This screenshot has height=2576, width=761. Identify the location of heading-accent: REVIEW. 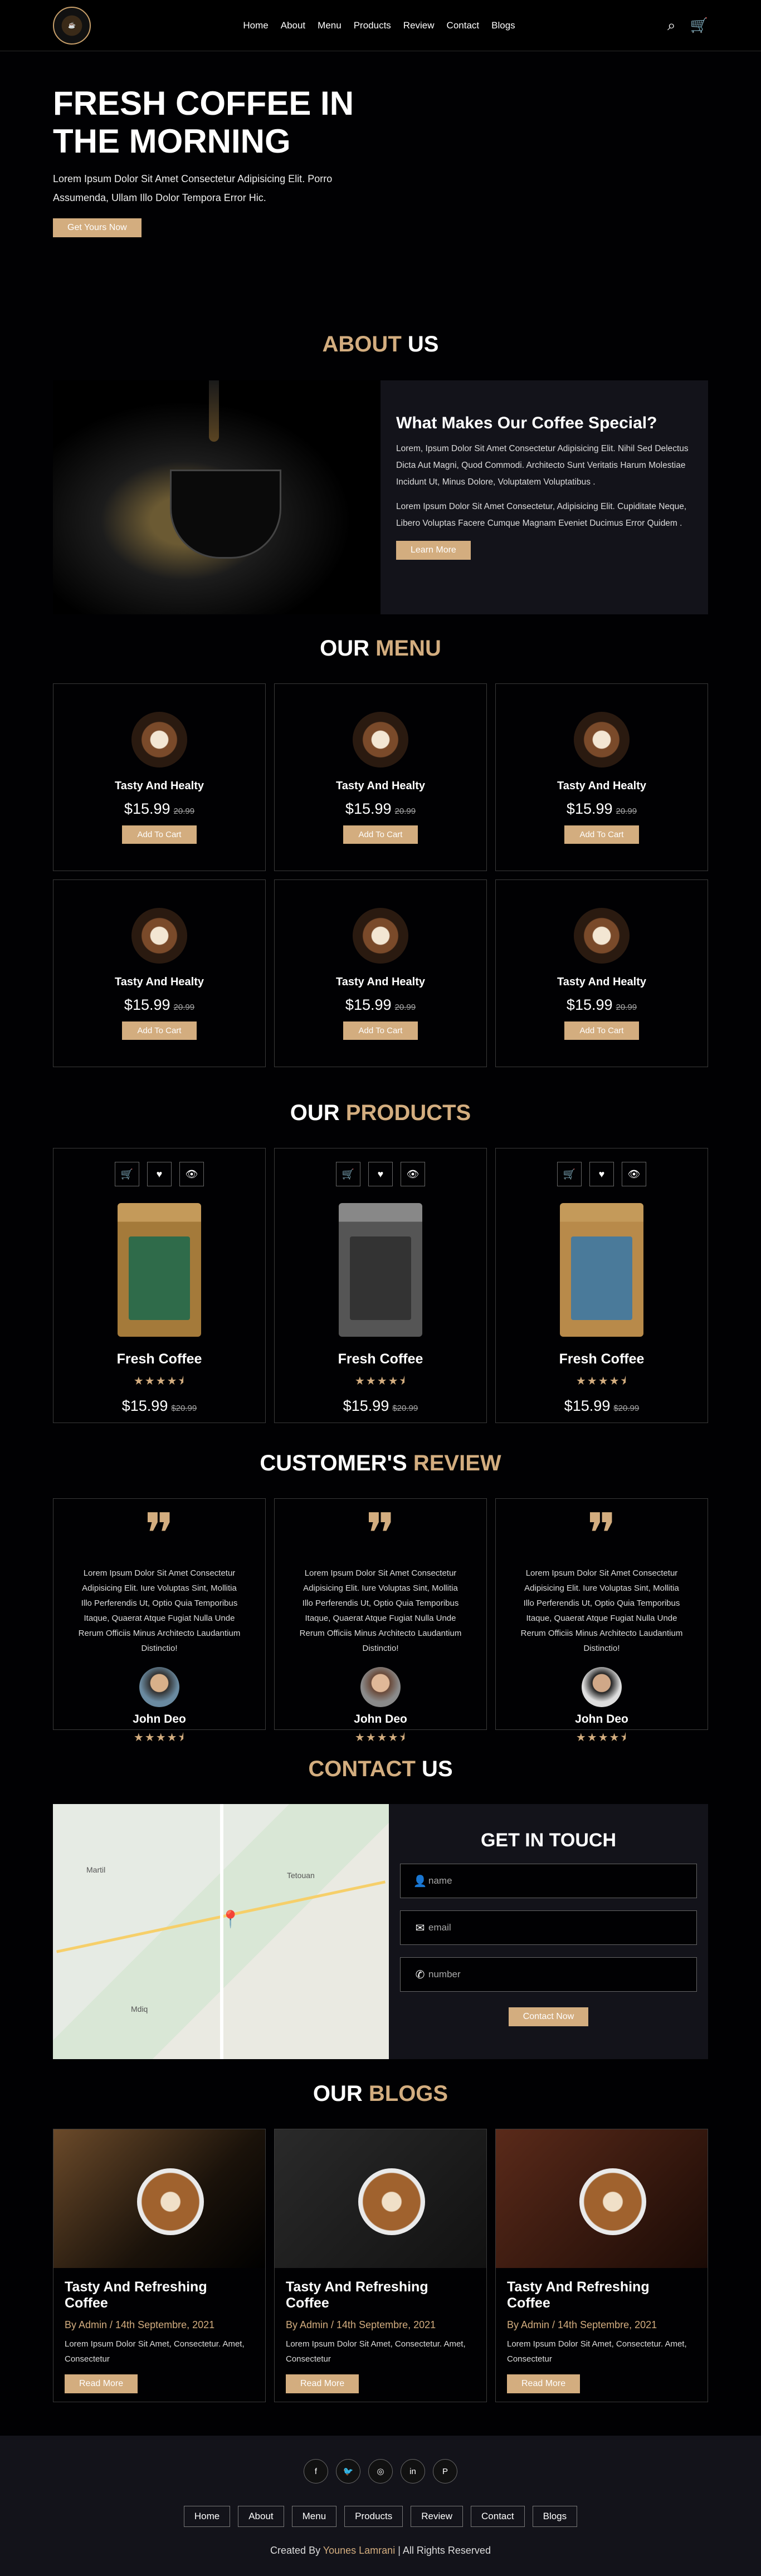
(457, 1463).